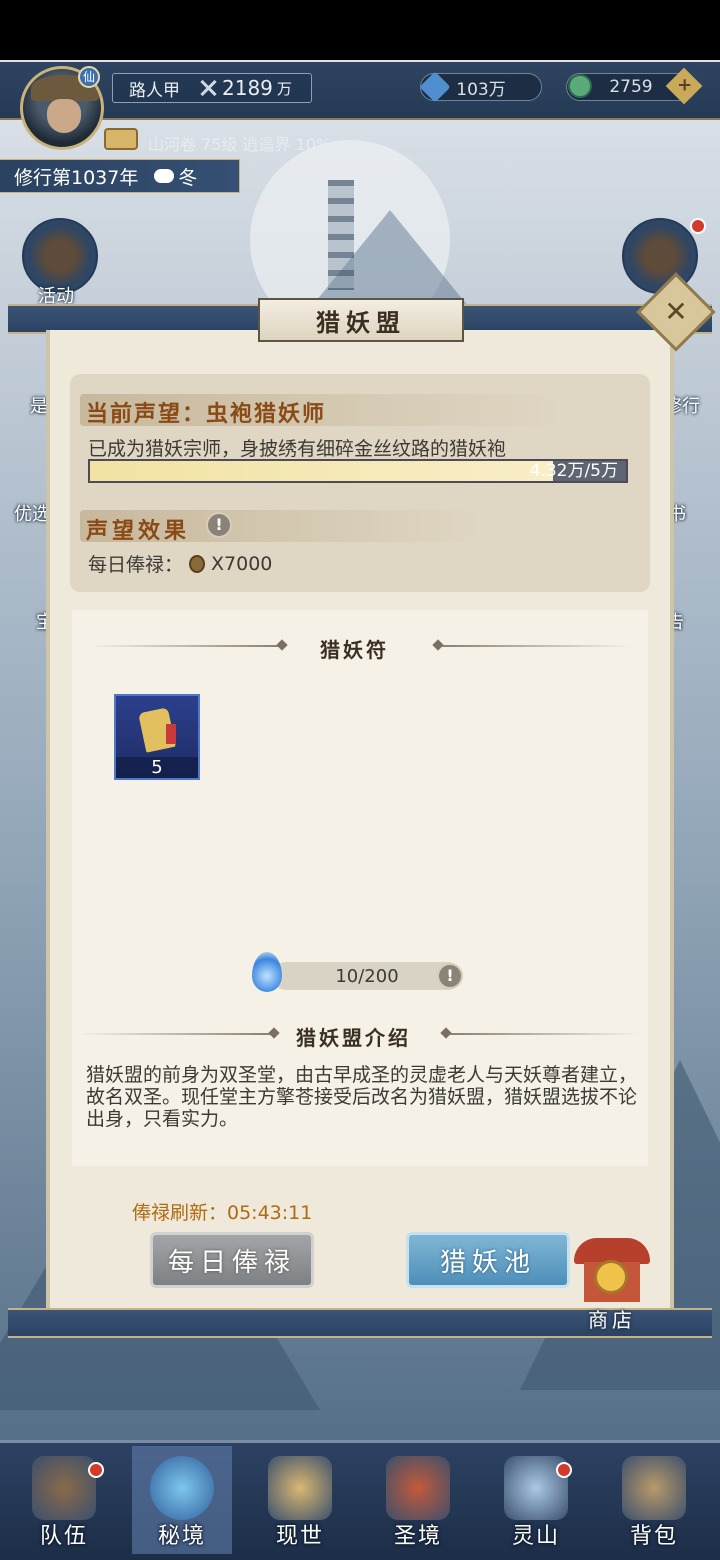 The width and height of the screenshot is (720, 1560). I want to click on vip-badge: 仙, so click(89, 77).